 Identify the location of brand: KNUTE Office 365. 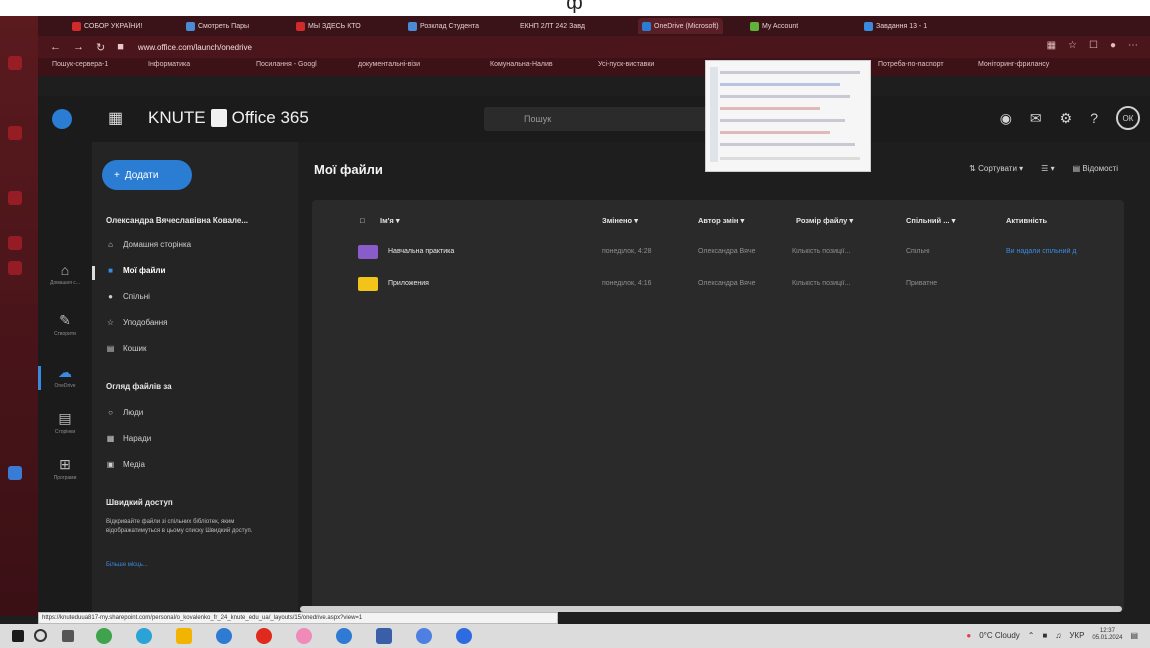
(228, 118).